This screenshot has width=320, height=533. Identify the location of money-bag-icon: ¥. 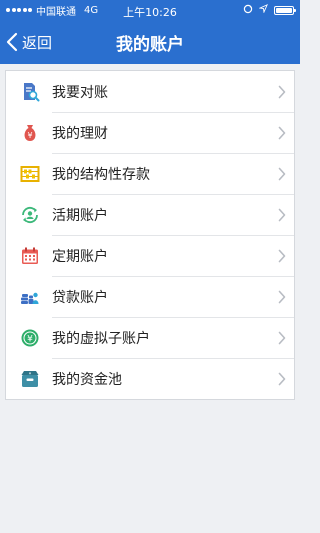
(30, 133).